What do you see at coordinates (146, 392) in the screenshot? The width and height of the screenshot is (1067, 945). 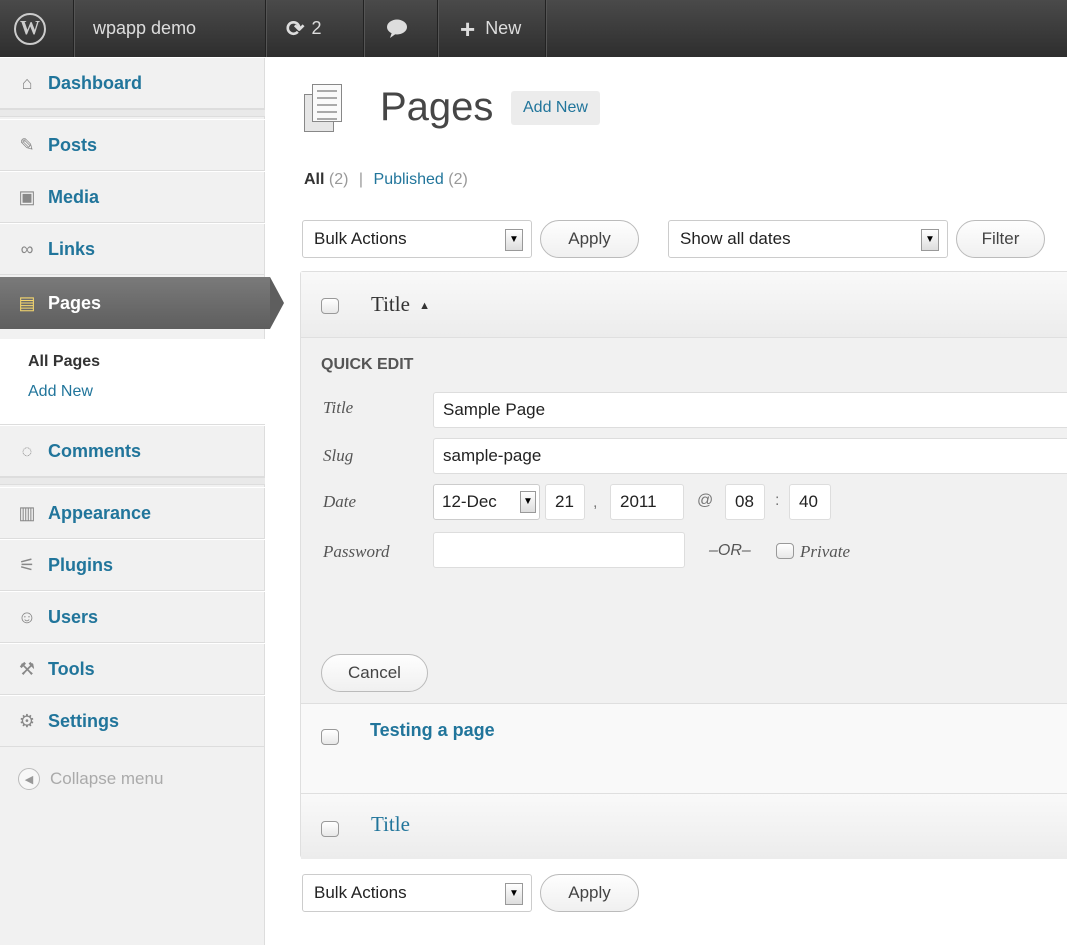 I see `submenu-item-add-new: Add New` at bounding box center [146, 392].